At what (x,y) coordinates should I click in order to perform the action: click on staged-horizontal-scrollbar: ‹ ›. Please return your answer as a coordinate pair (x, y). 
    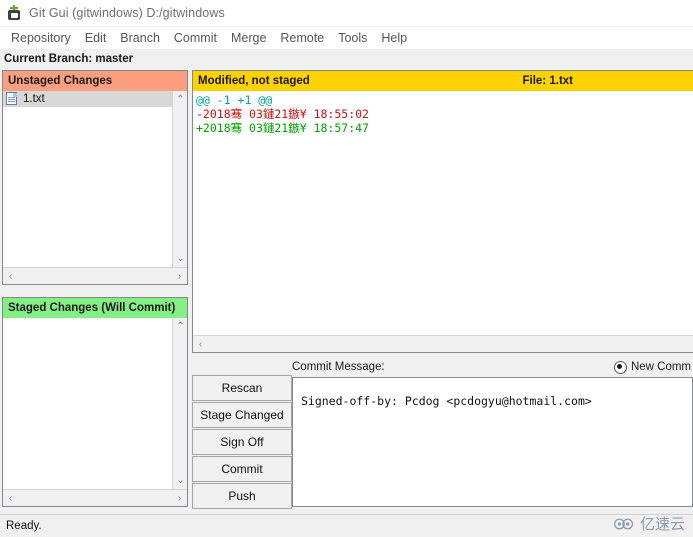
    Looking at the image, I should click on (95, 497).